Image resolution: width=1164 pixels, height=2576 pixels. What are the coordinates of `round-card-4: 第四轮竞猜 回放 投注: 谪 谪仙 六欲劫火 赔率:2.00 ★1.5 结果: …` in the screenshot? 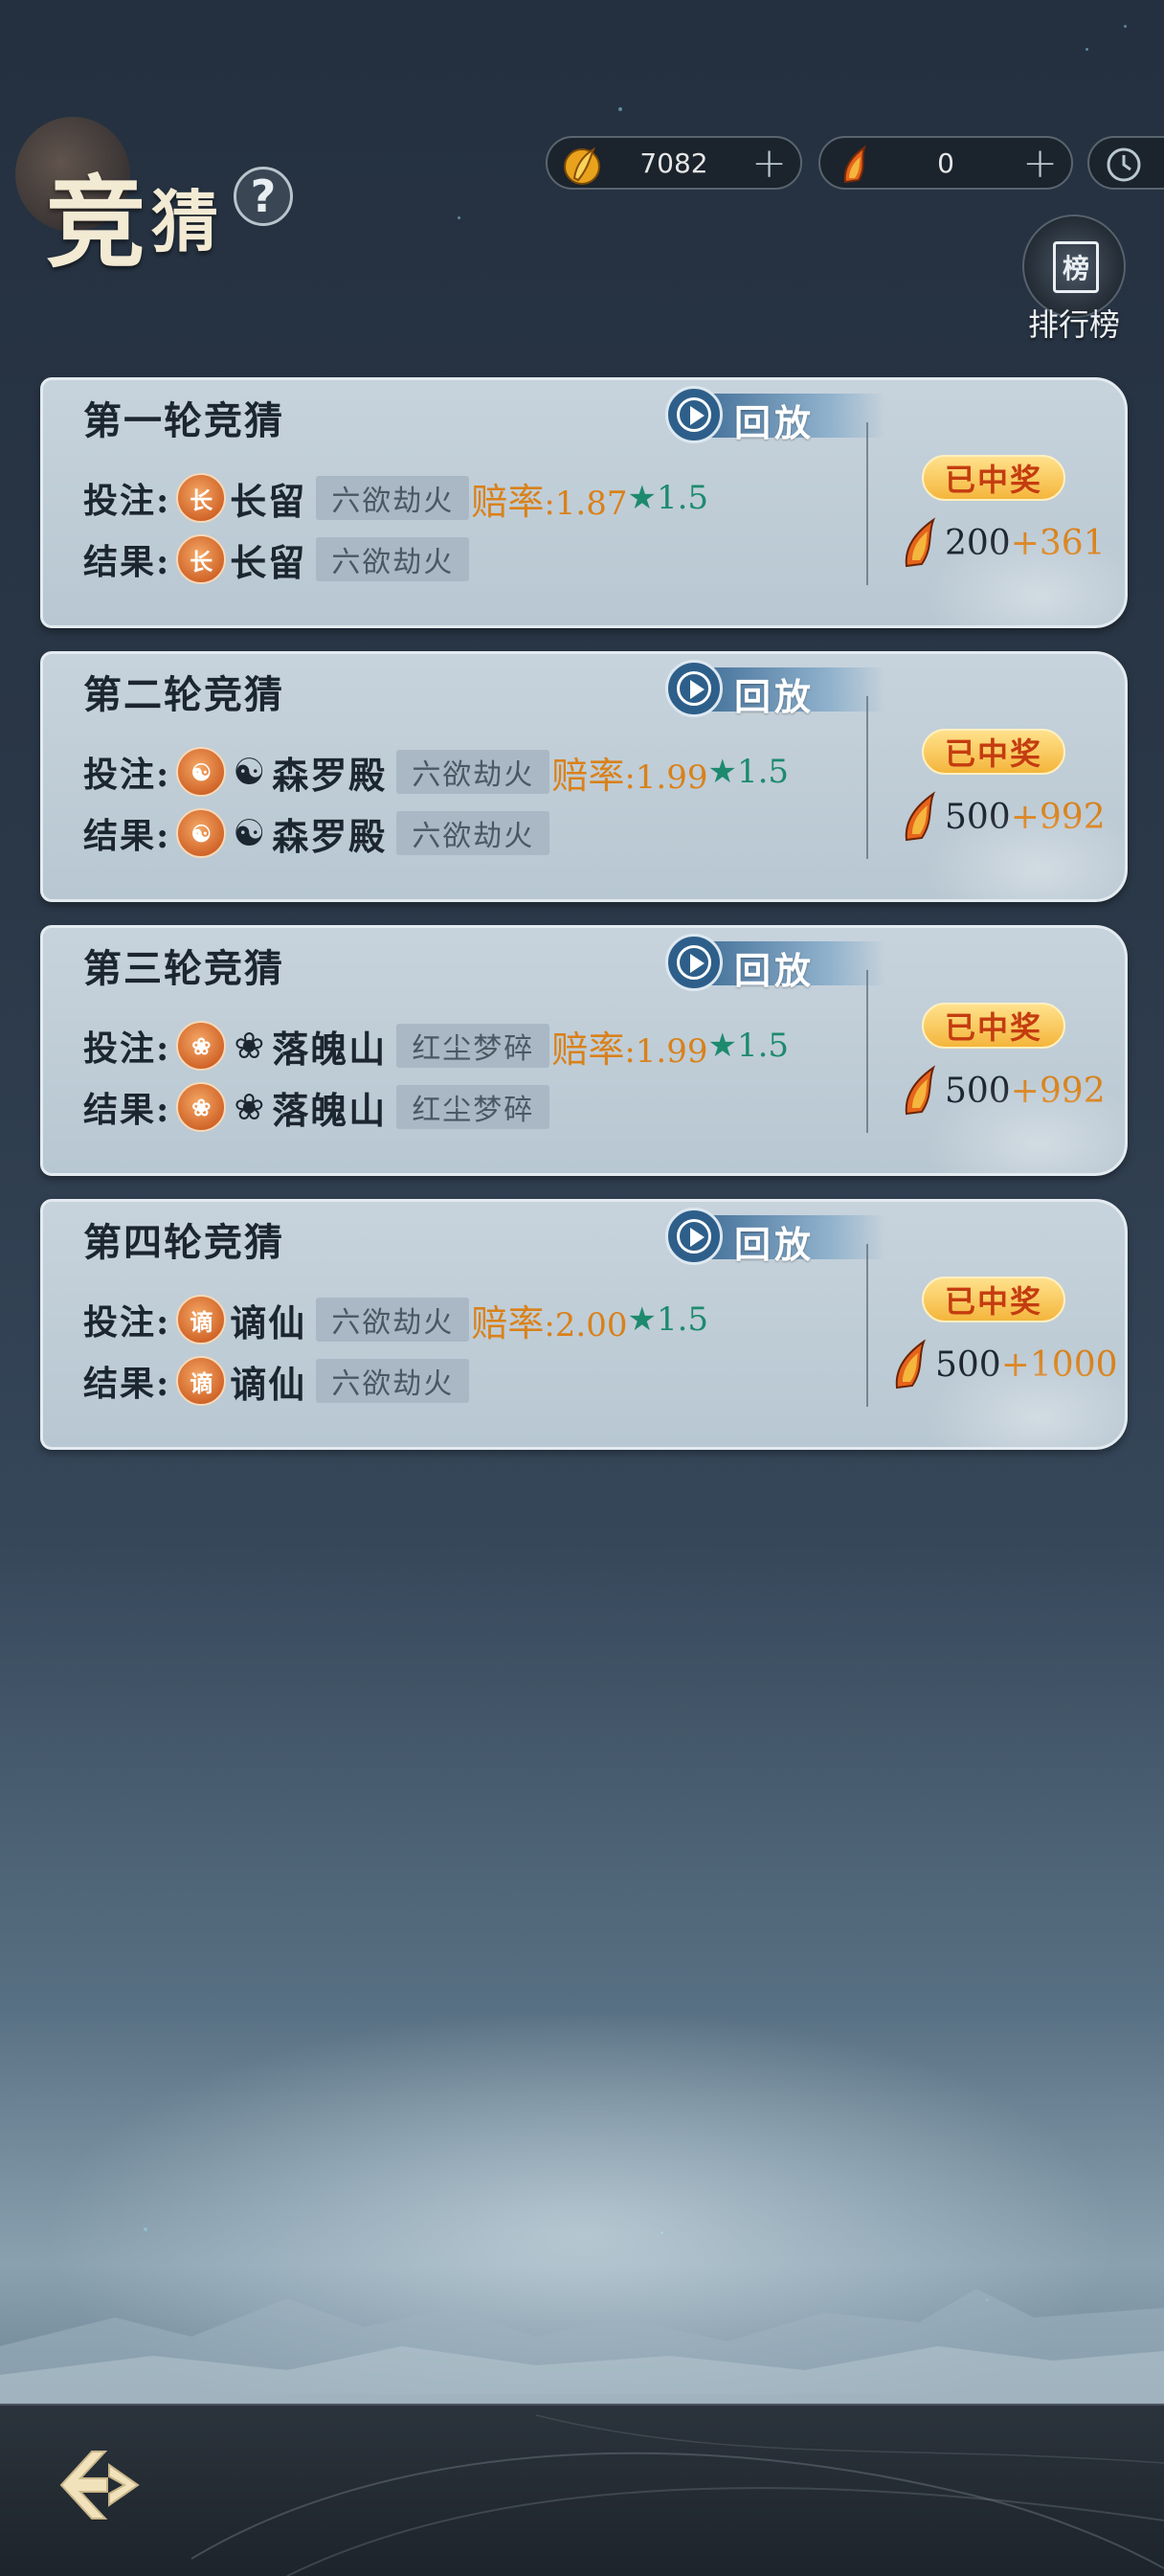 It's located at (584, 1324).